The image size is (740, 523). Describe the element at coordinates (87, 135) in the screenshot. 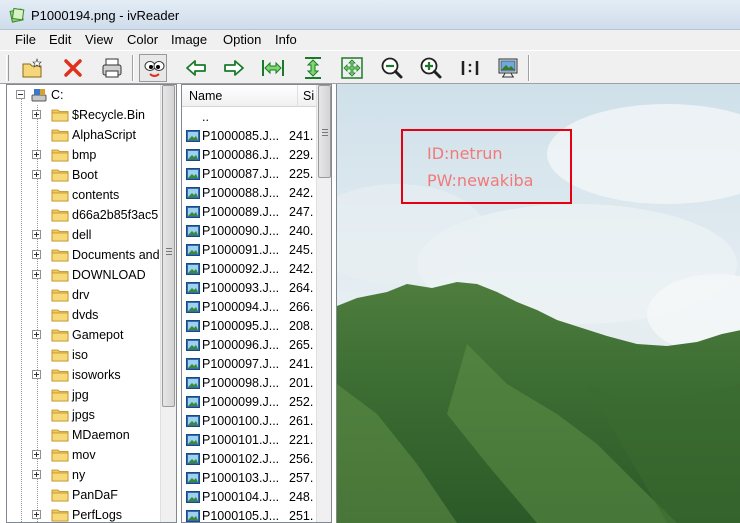

I see `tree-item: AlphaScript` at that location.